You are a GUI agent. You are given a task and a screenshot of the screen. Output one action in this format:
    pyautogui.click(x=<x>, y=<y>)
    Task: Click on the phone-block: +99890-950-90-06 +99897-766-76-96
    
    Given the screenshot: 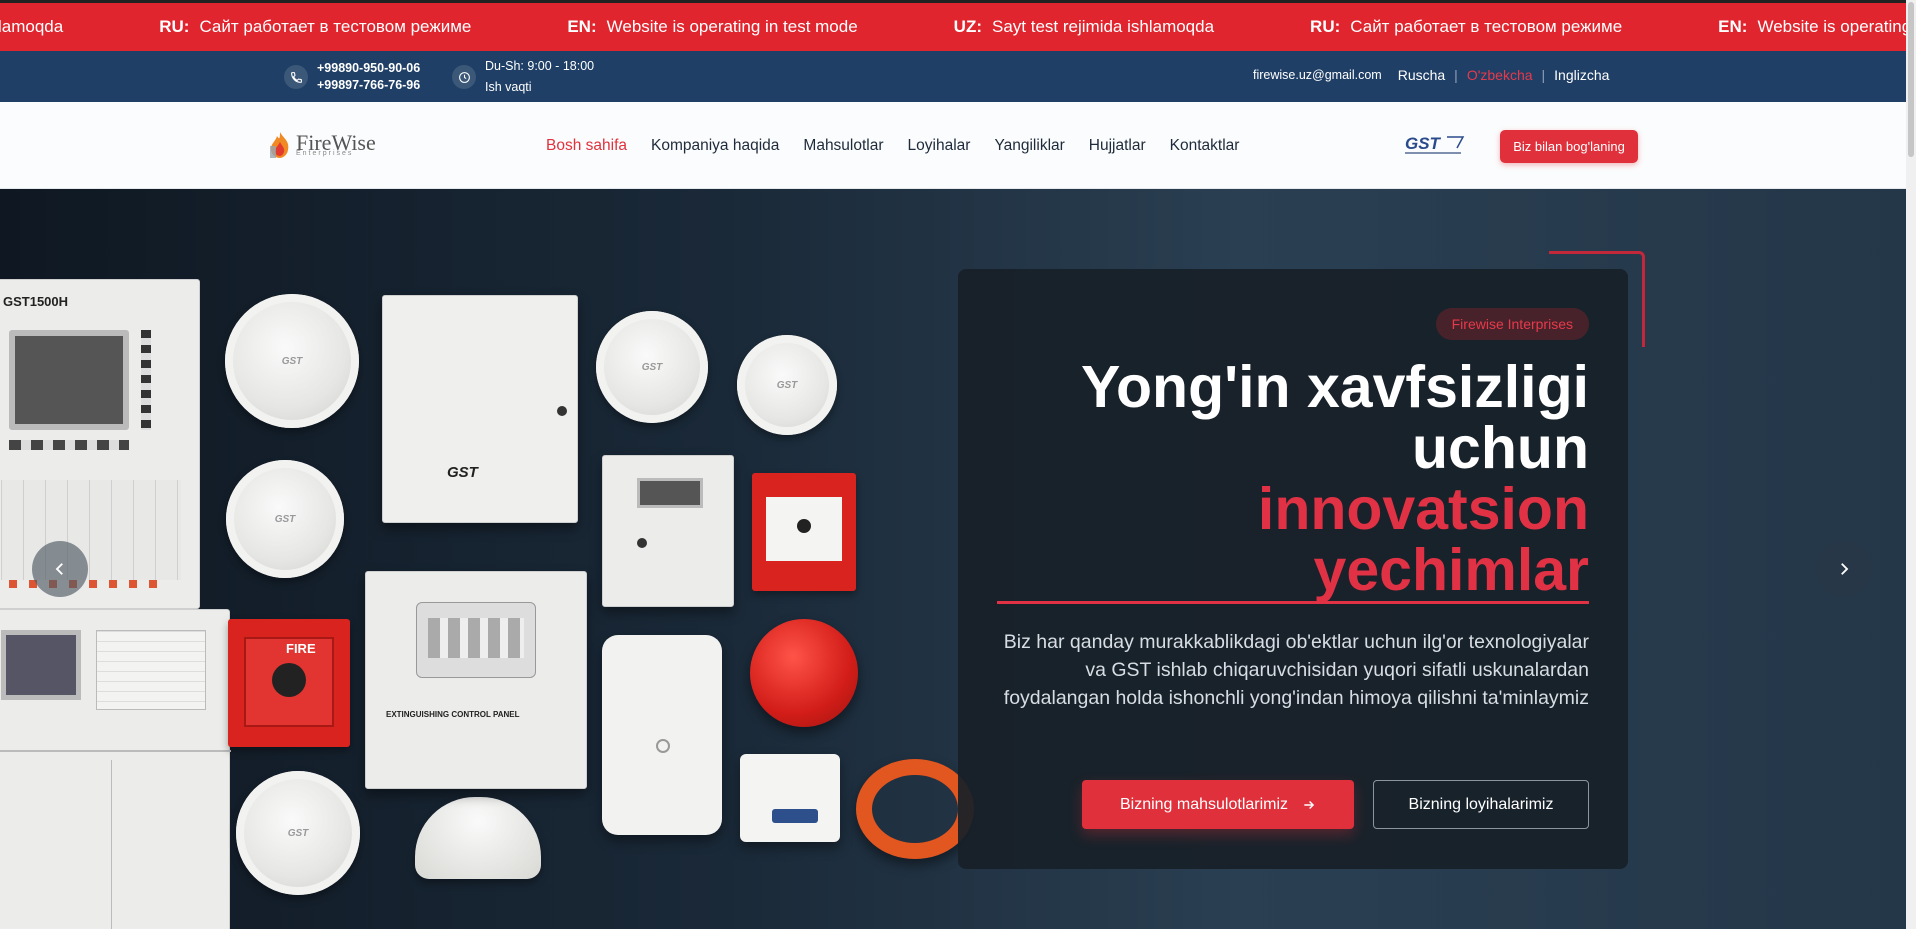 What is the action you would take?
    pyautogui.click(x=352, y=77)
    